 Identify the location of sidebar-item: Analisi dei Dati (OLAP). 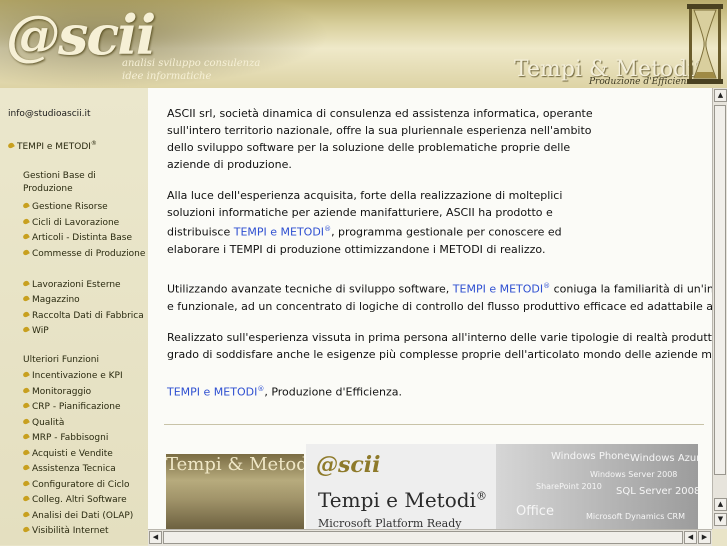
(84, 516).